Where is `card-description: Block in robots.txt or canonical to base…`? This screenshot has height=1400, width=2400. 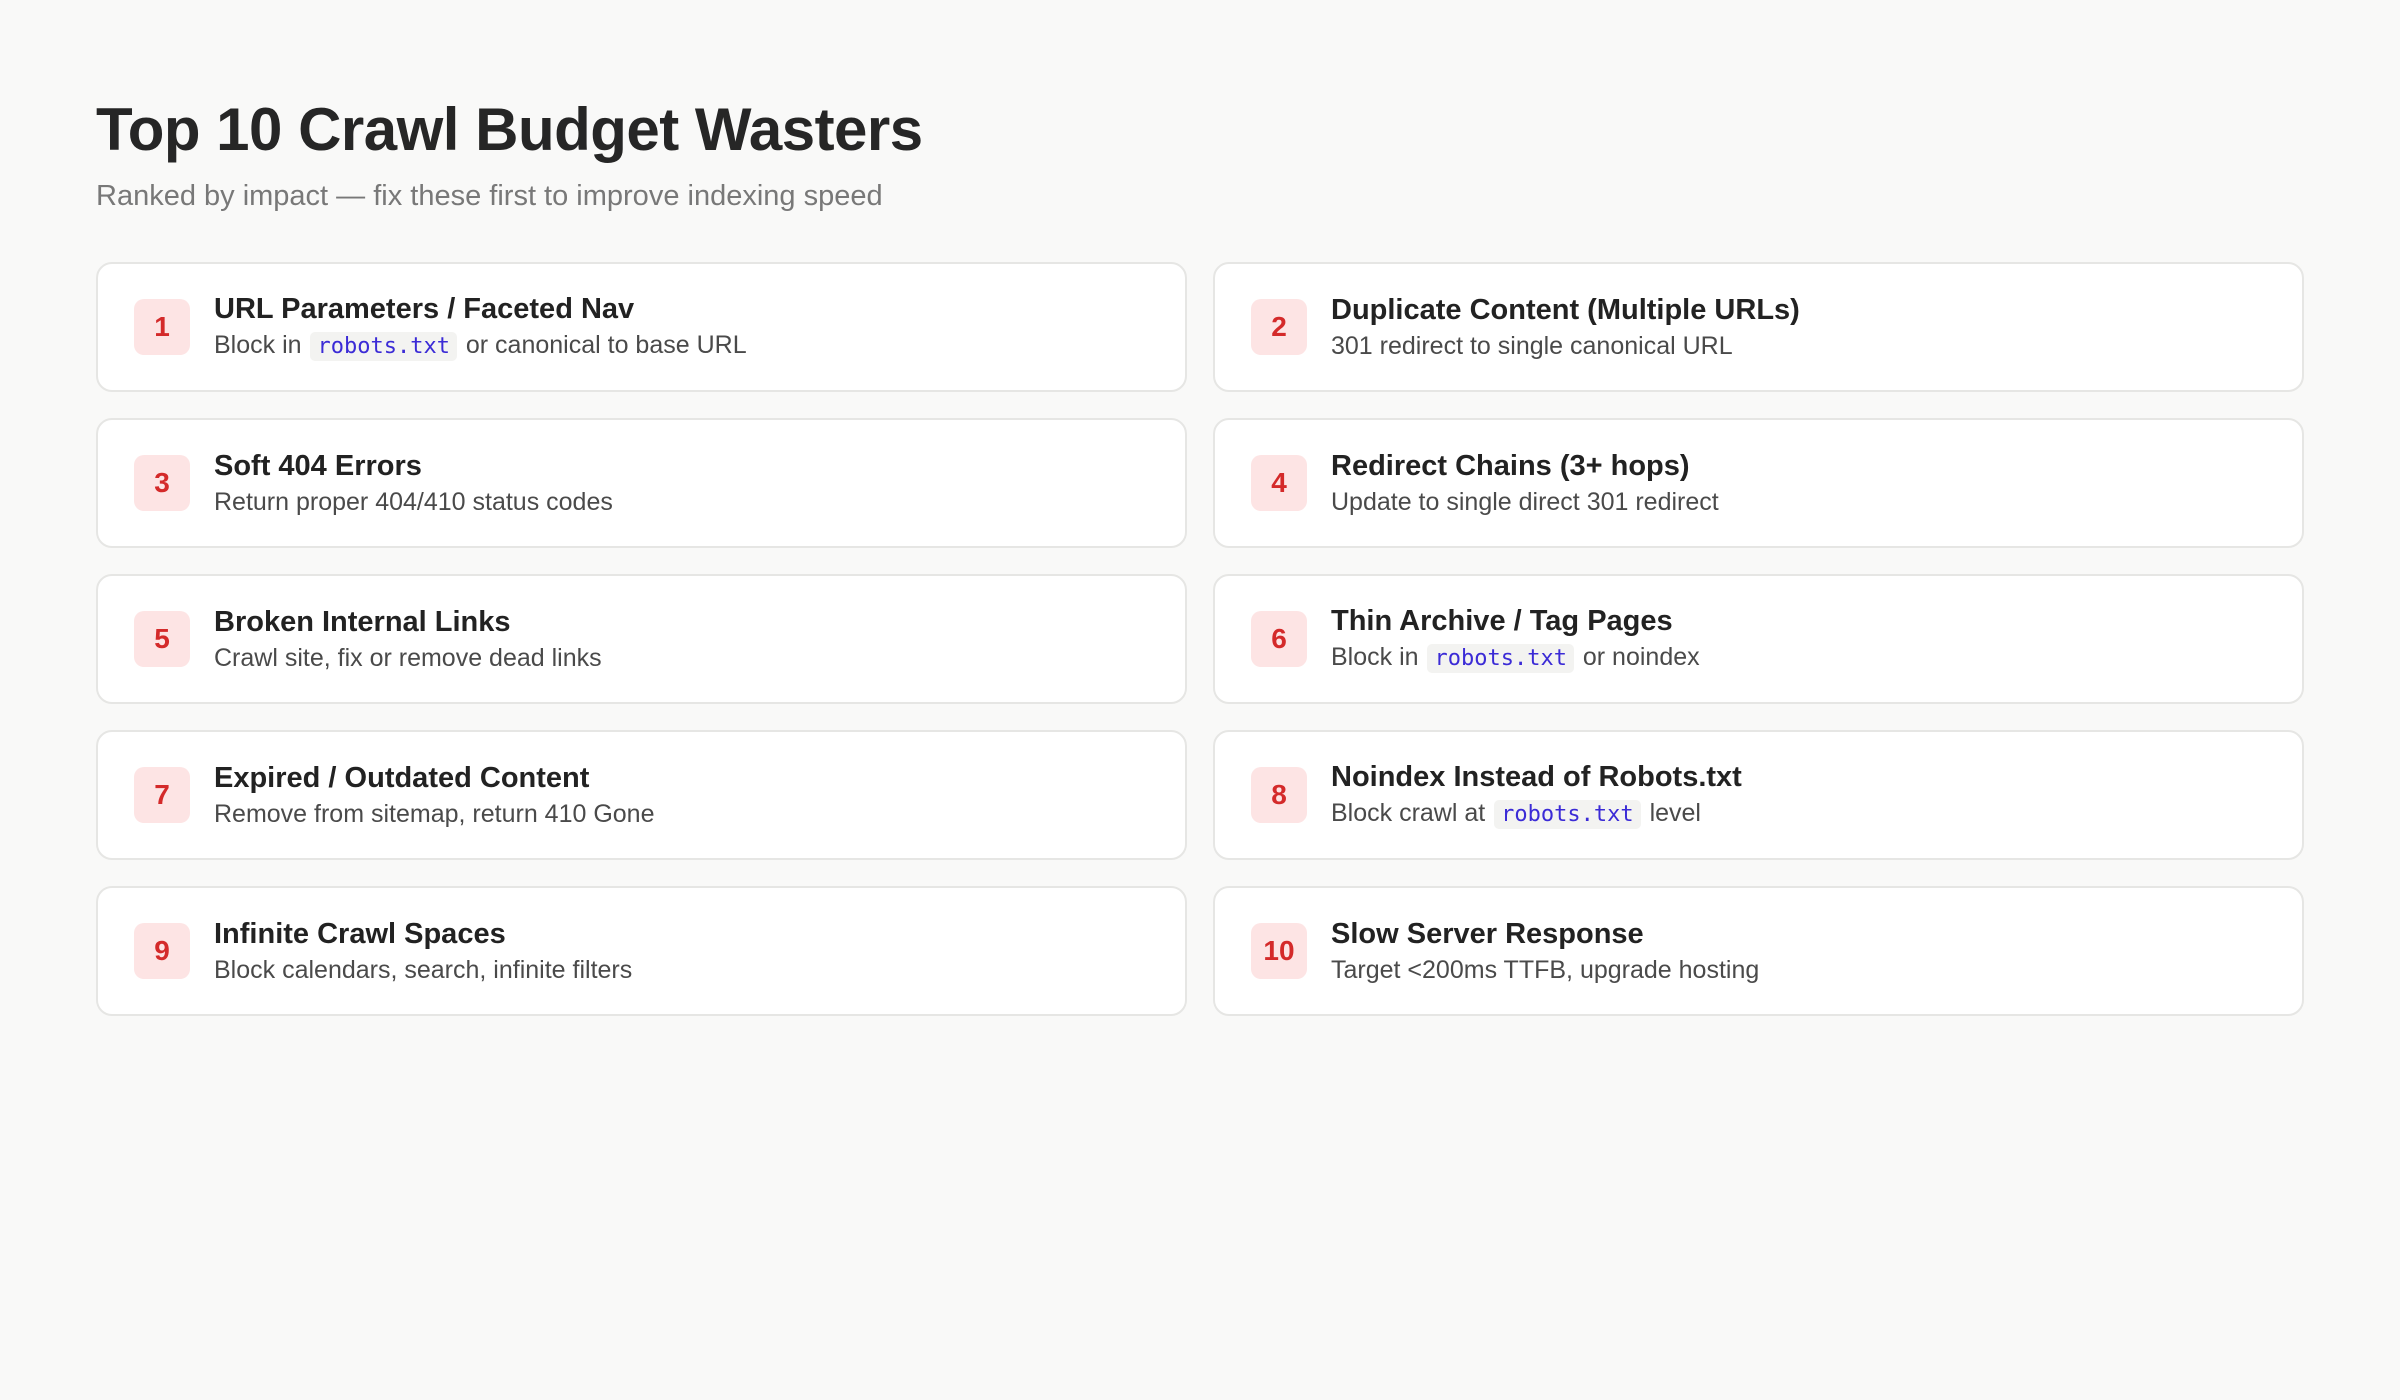 card-description: Block in robots.txt or canonical to base… is located at coordinates (480, 346).